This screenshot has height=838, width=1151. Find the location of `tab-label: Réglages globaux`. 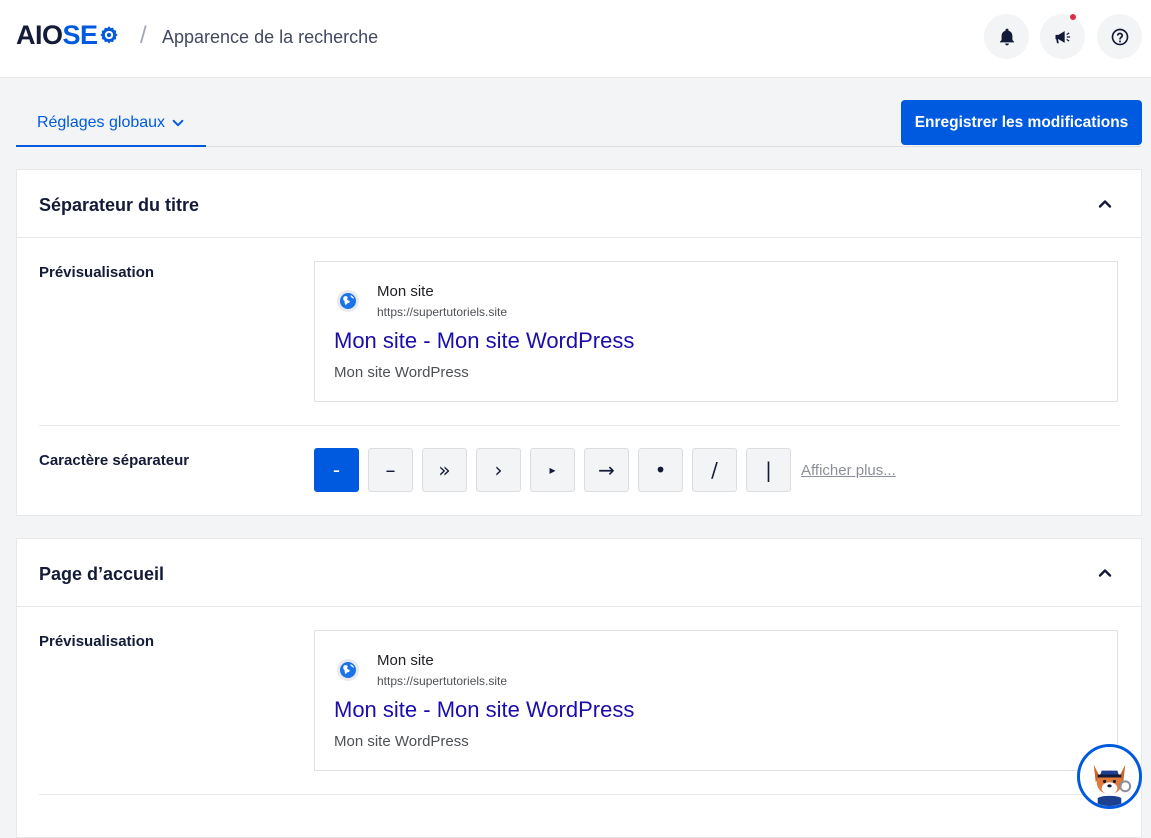

tab-label: Réglages globaux is located at coordinates (101, 122).